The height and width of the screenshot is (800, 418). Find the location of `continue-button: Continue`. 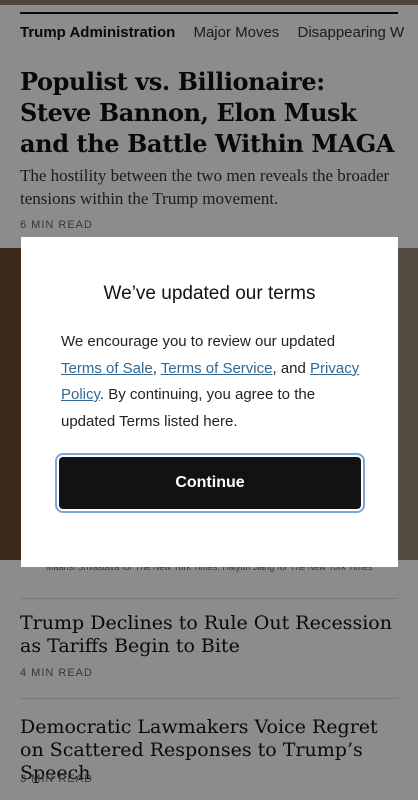

continue-button: Continue is located at coordinates (210, 483).